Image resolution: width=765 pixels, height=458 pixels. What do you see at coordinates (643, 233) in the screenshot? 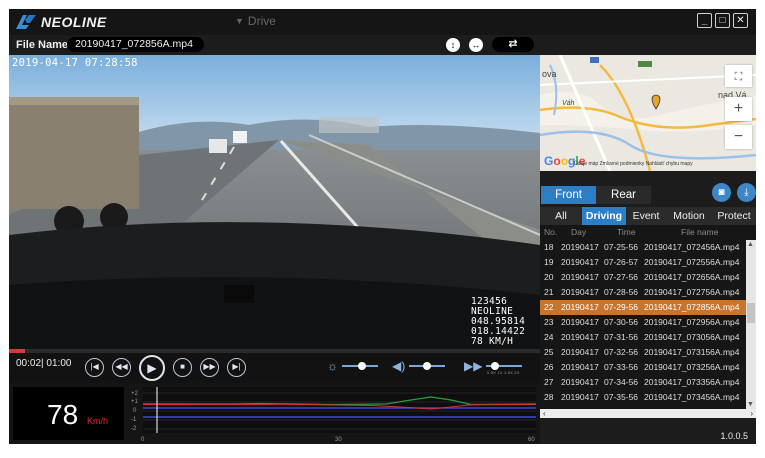
I see `file-list-header: No. Day Time File name` at bounding box center [643, 233].